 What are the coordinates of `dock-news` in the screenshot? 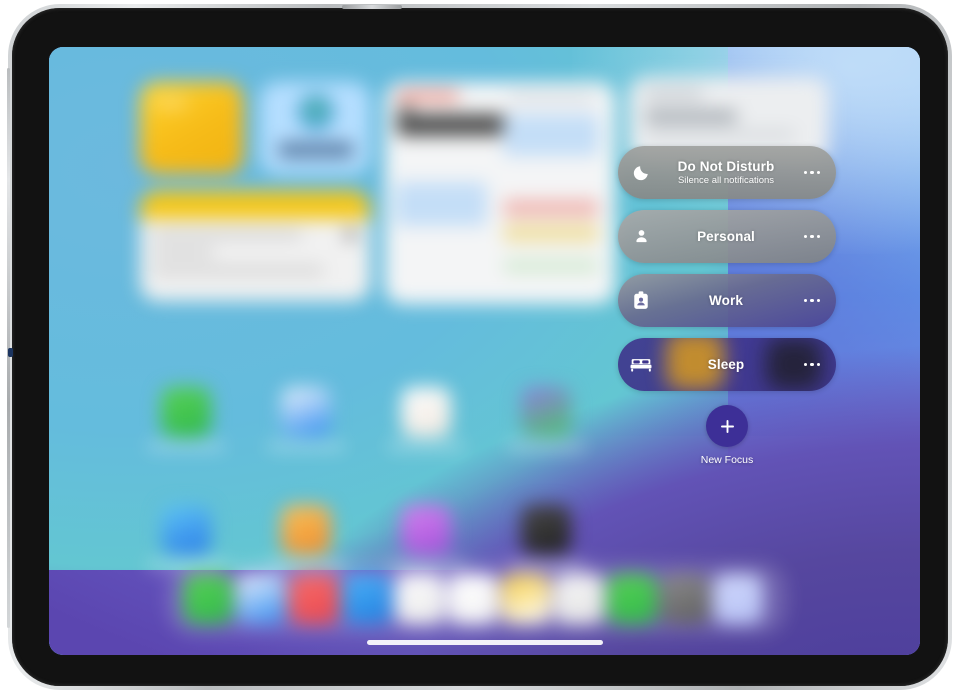 It's located at (420, 599).